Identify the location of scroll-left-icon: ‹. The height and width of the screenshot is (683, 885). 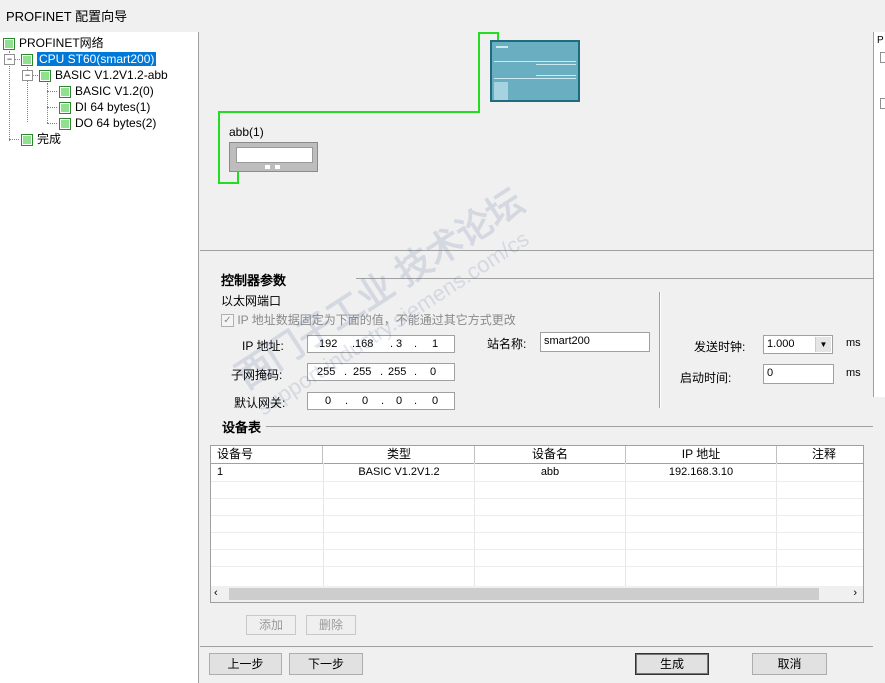
(216, 593).